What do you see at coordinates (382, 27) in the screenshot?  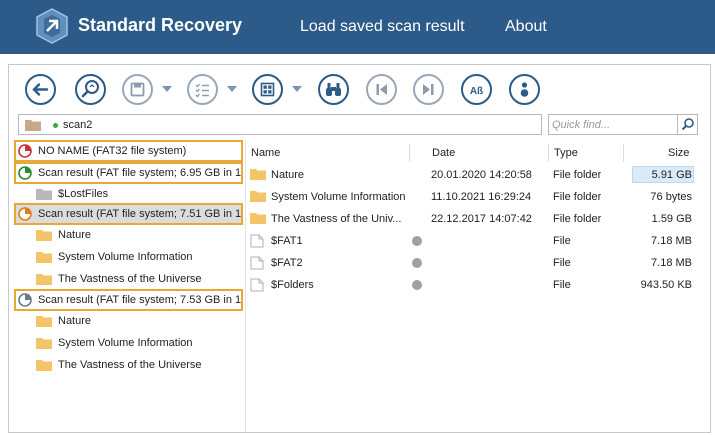 I see `load-saved-scan-menu: Load saved scan result` at bounding box center [382, 27].